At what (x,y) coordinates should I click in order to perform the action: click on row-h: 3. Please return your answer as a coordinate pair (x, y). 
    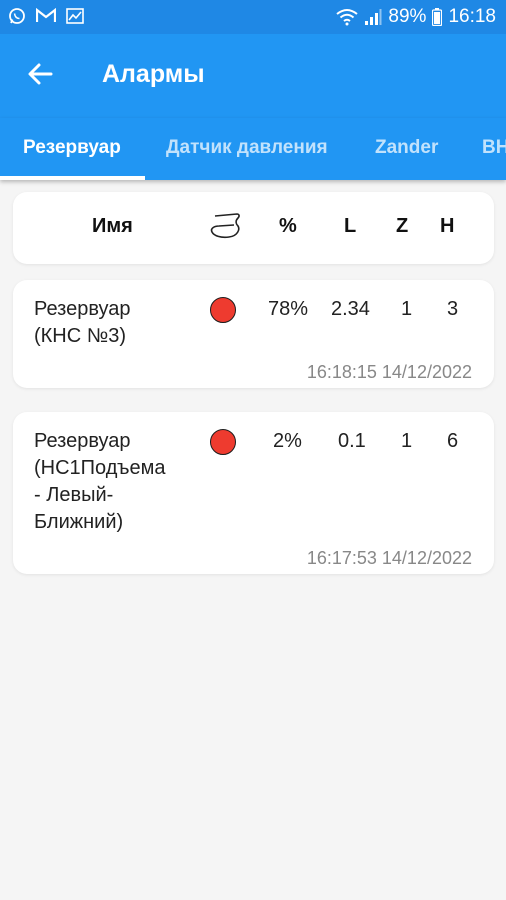
    Looking at the image, I should click on (453, 309).